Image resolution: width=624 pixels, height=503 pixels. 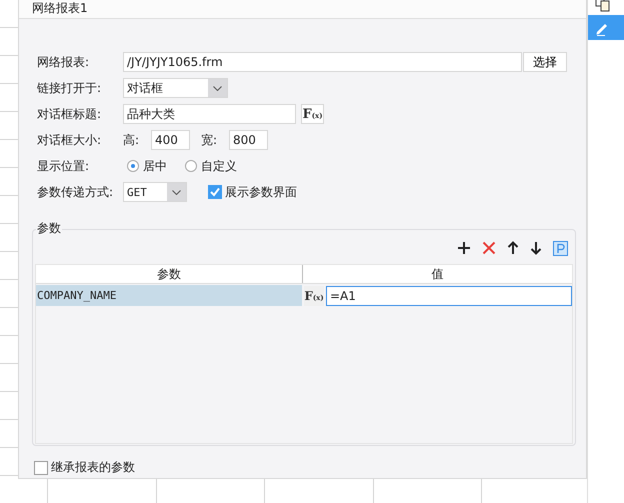 What do you see at coordinates (63, 62) in the screenshot?
I see `field-label: 网络报表:` at bounding box center [63, 62].